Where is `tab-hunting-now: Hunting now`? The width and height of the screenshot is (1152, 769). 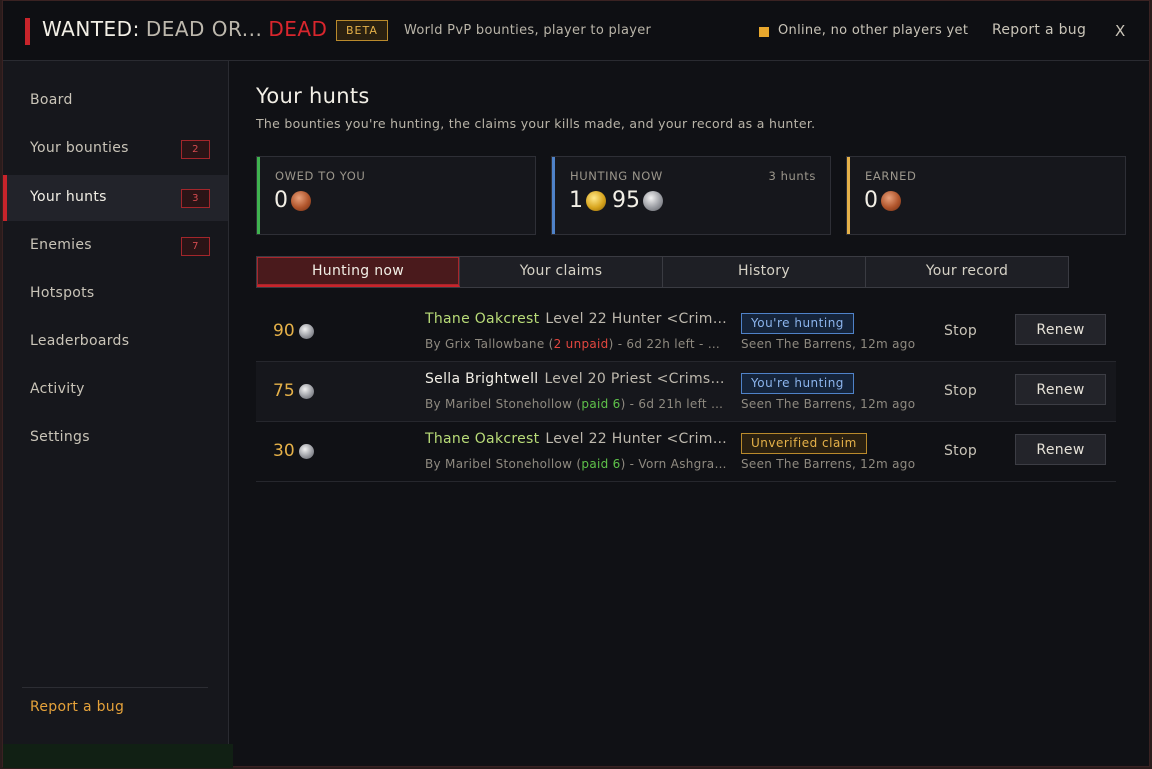 tab-hunting-now: Hunting now is located at coordinates (358, 272).